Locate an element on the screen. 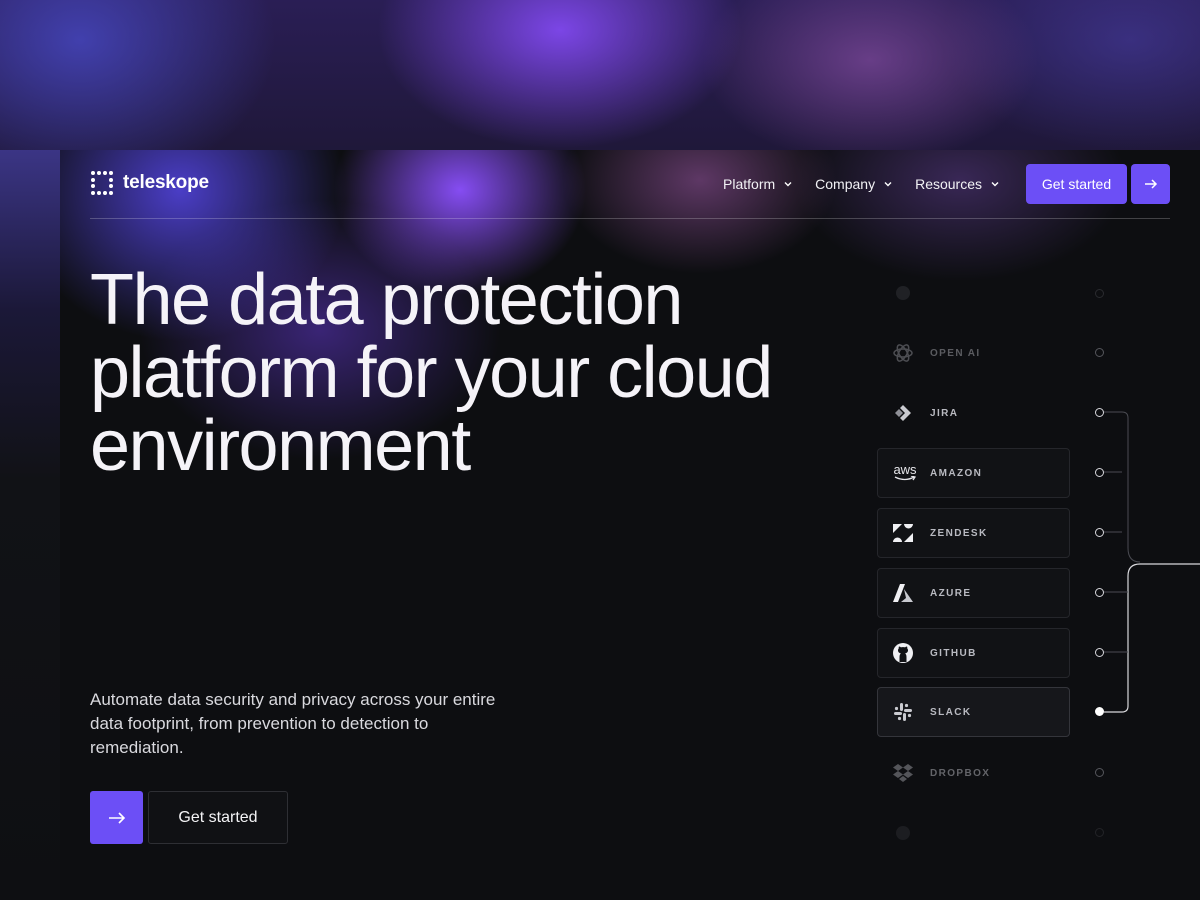  integration-row: JIRA is located at coordinates (973, 413).